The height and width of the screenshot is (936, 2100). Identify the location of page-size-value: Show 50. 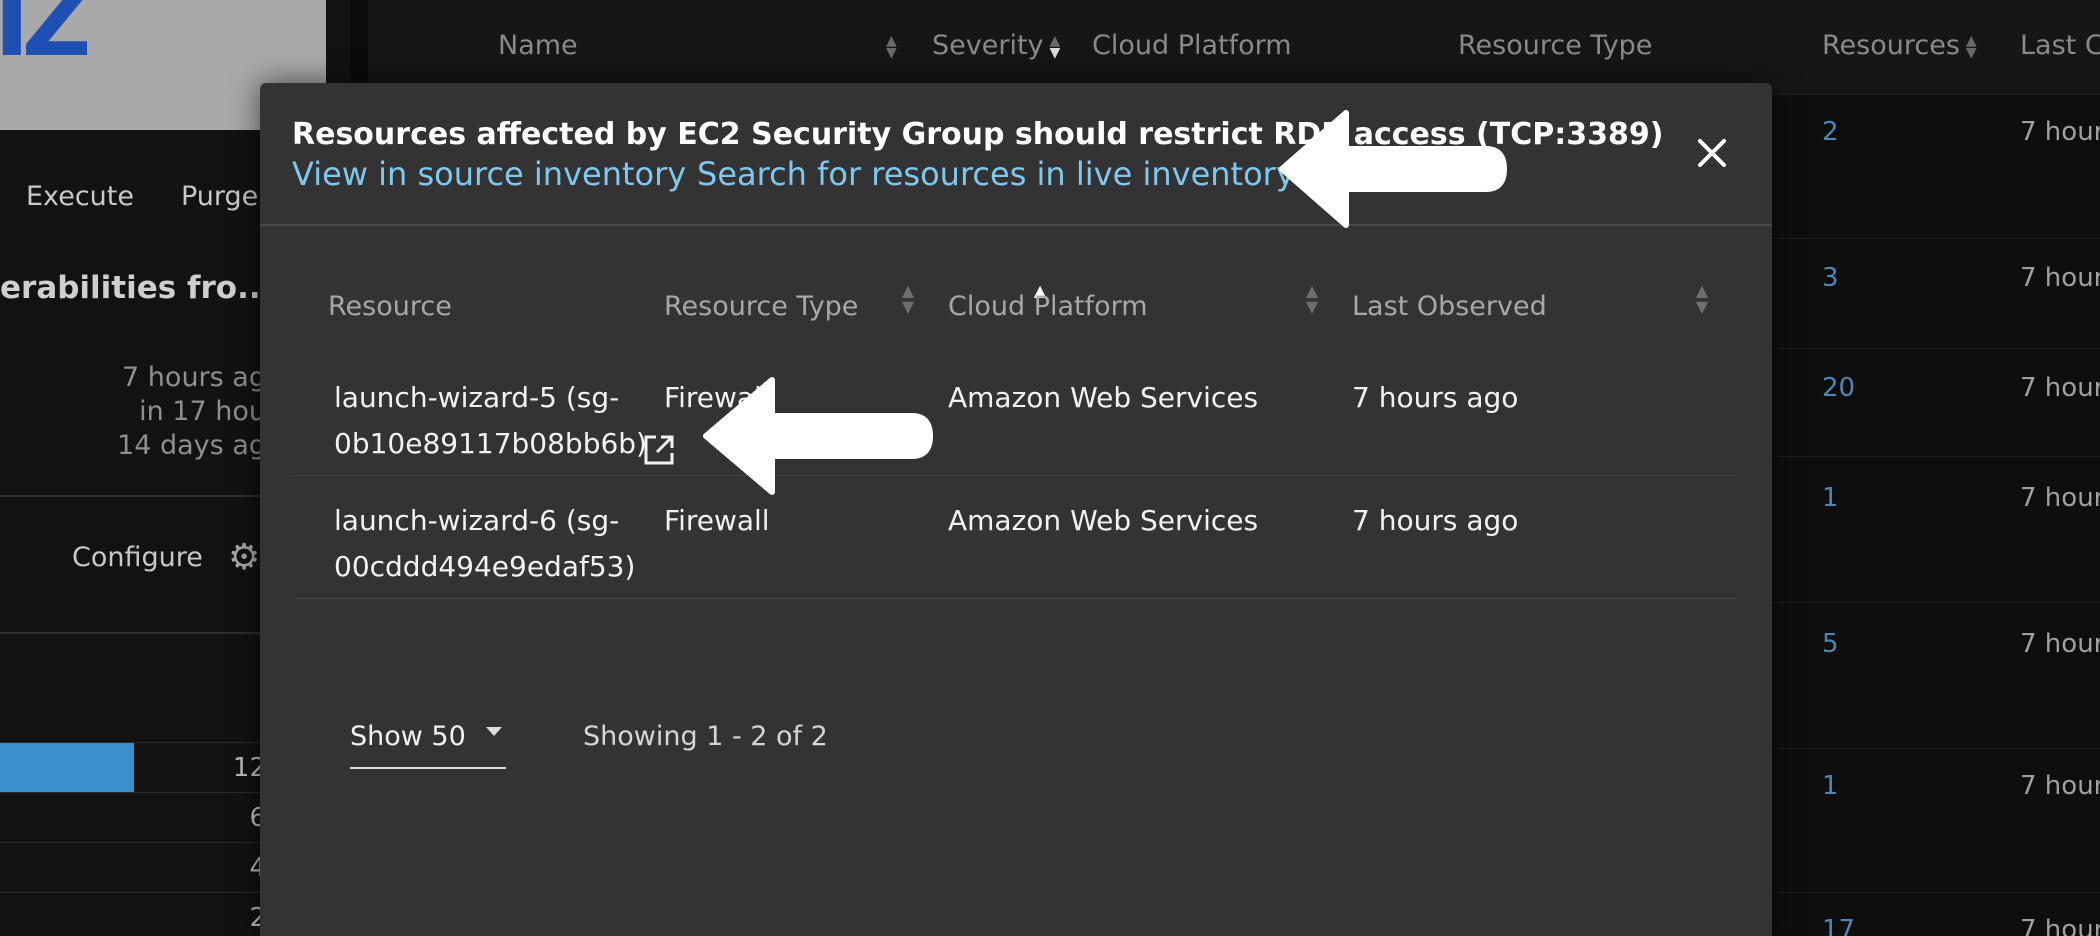
(408, 736).